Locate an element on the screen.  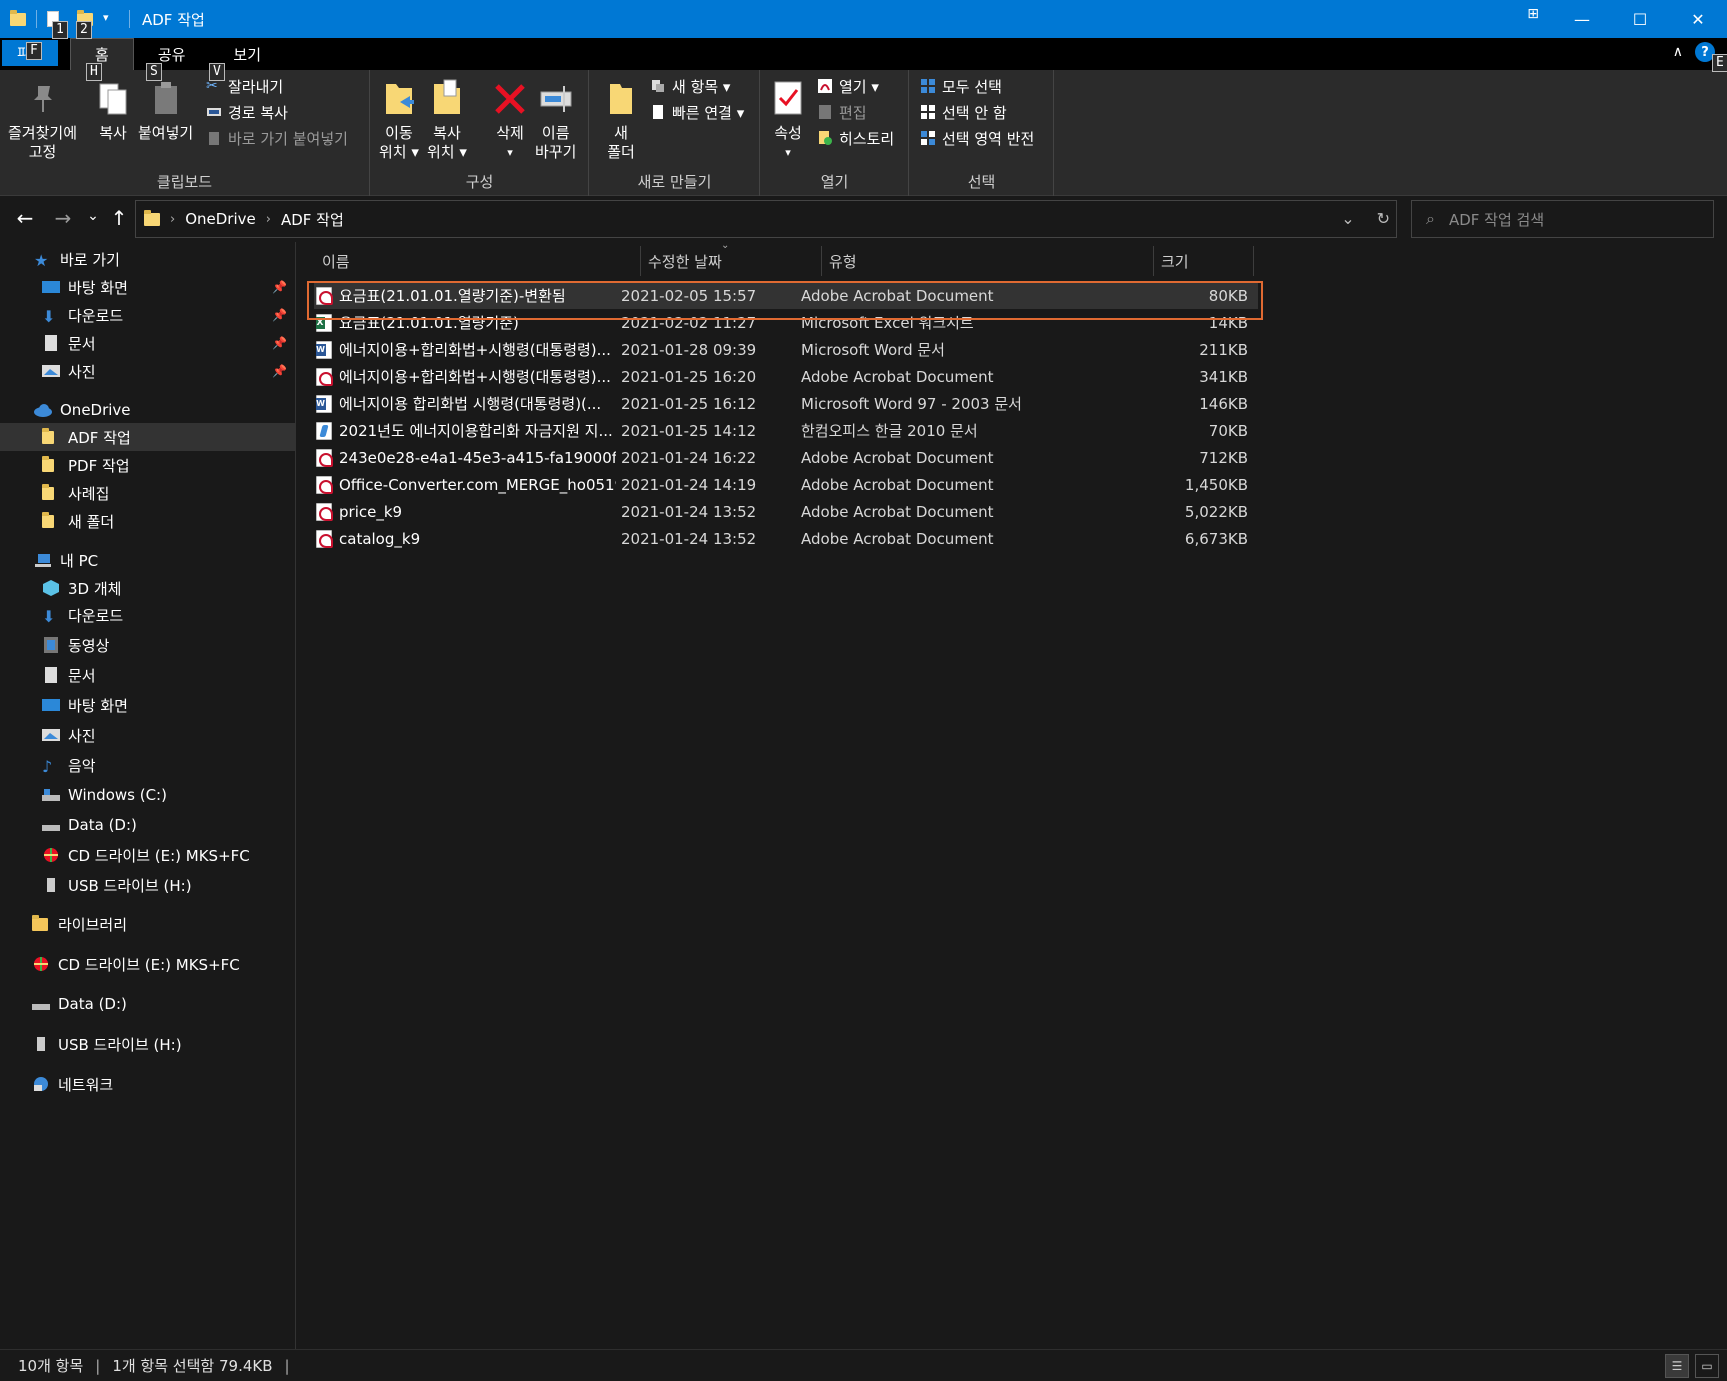
sidebar-item-music: ♪ 음악 is located at coordinates (147, 765).